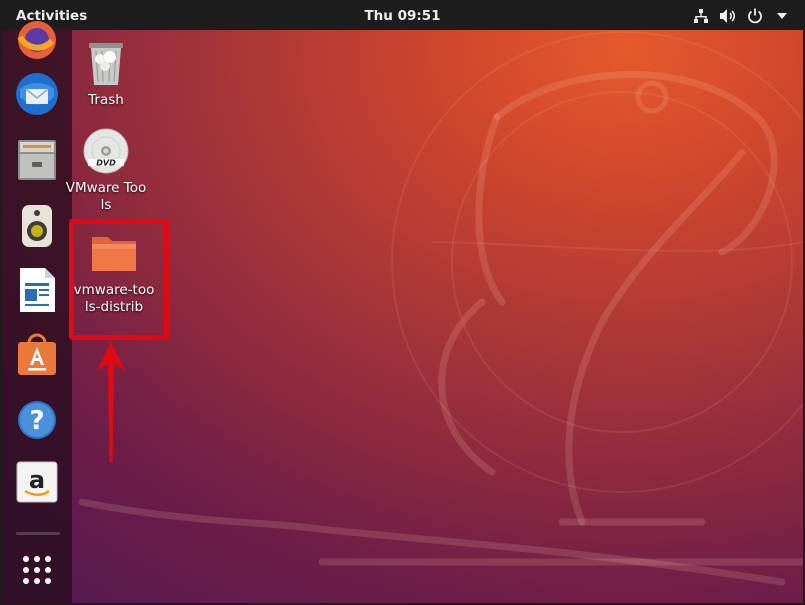 The image size is (805, 605). I want to click on app-grid-icon, so click(37, 572).